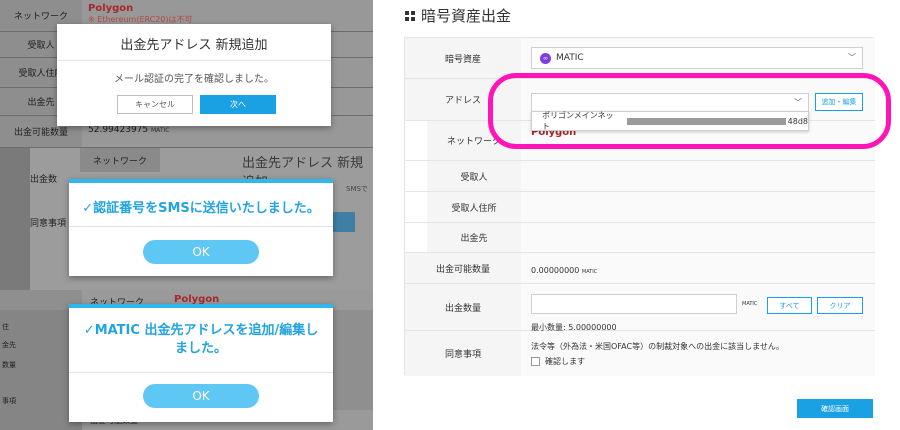 Image resolution: width=900 pixels, height=430 pixels. What do you see at coordinates (840, 305) in the screenshot?
I see `clear-button: クリア` at bounding box center [840, 305].